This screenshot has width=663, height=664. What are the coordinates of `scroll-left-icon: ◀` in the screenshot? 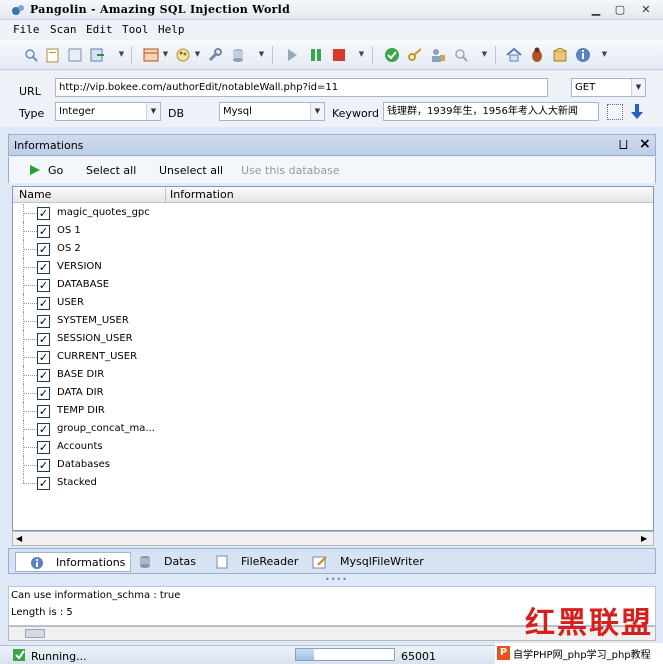 It's located at (19, 538).